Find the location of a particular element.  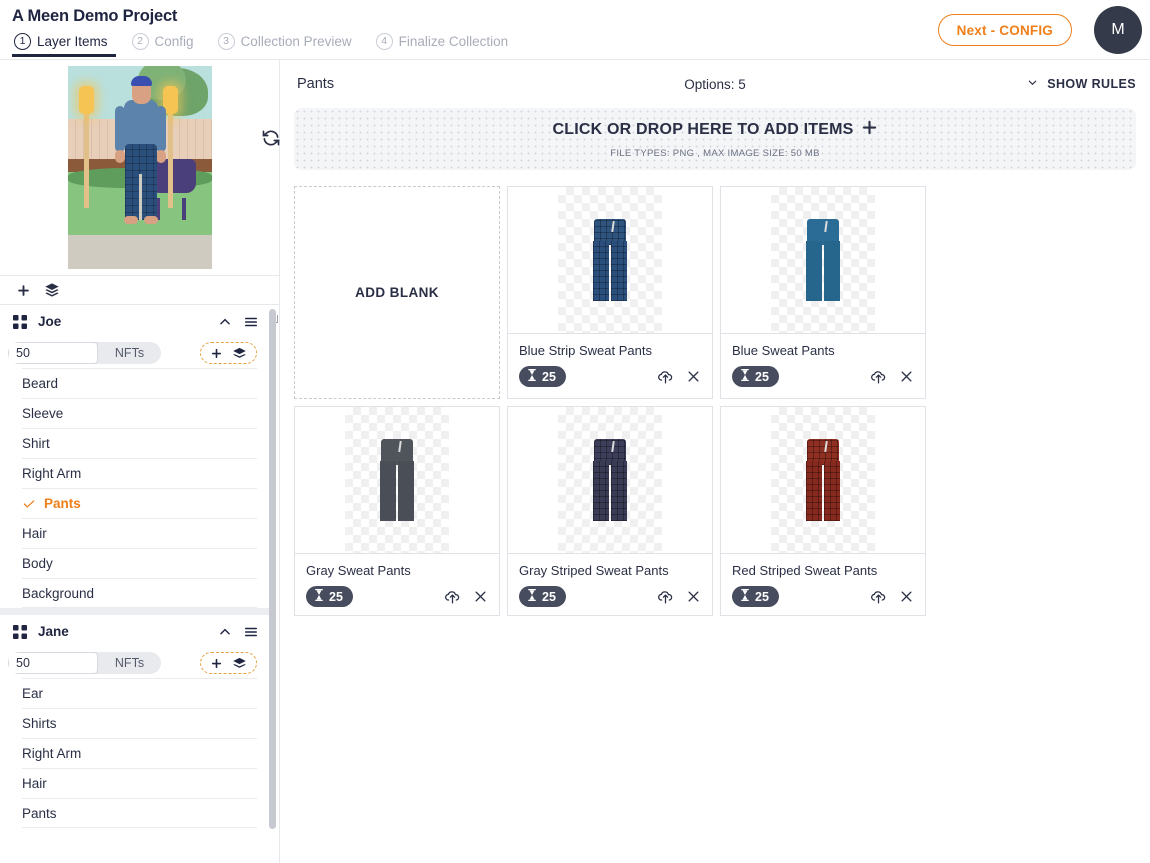

tab-finalize-collection: 4 Finalize Collection is located at coordinates (452, 44).